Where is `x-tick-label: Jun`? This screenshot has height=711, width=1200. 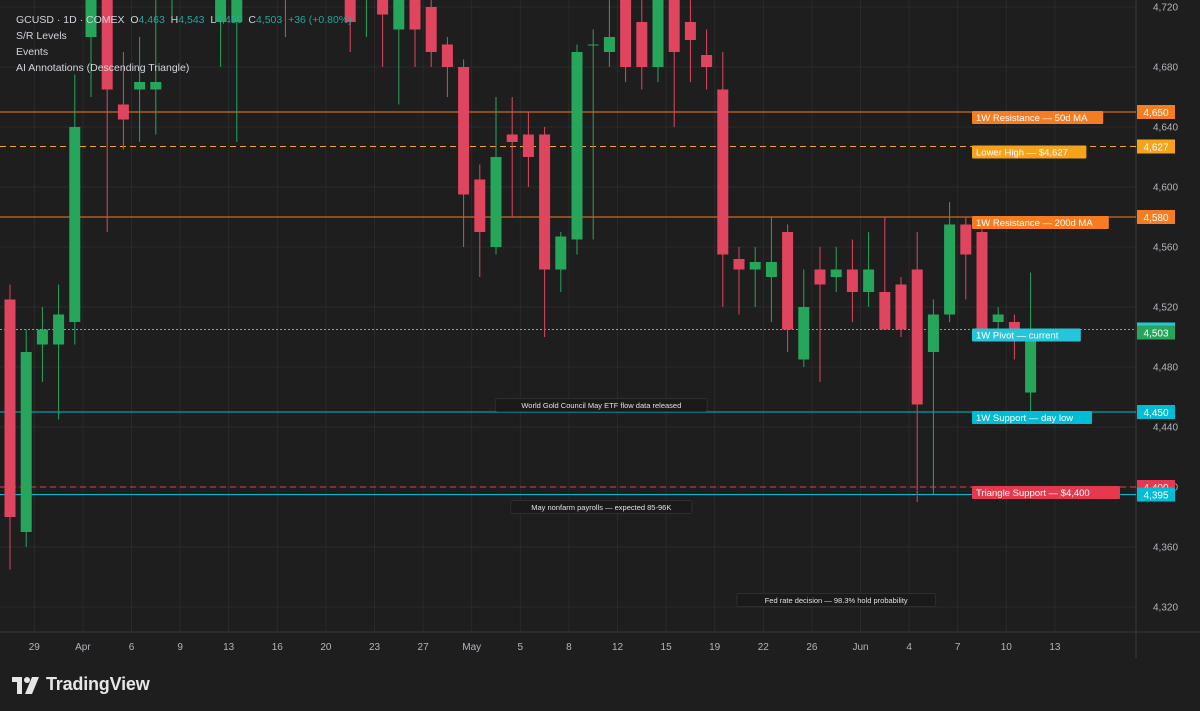
x-tick-label: Jun is located at coordinates (860, 647).